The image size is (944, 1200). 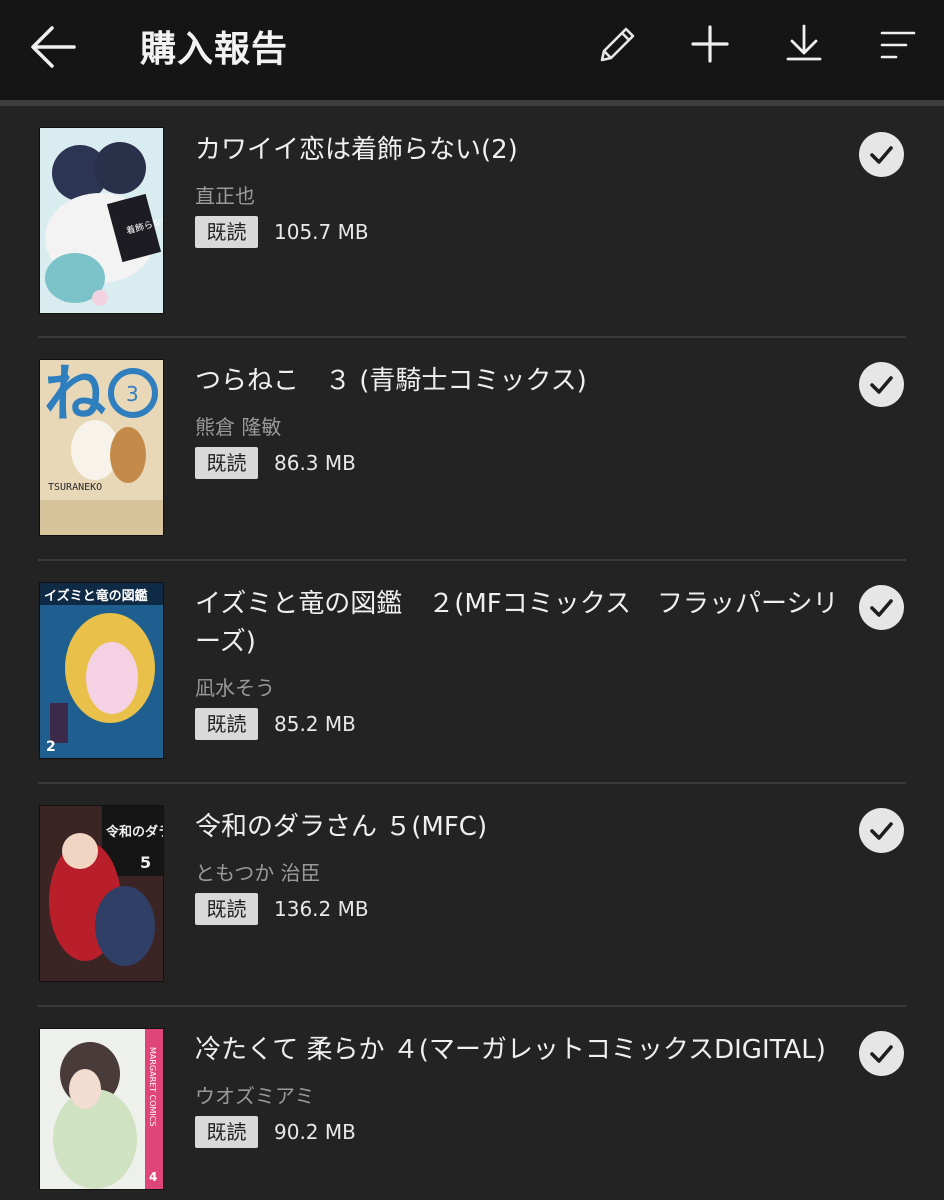 I want to click on book-cover: ね 3 TSURANEKO, so click(x=101, y=447).